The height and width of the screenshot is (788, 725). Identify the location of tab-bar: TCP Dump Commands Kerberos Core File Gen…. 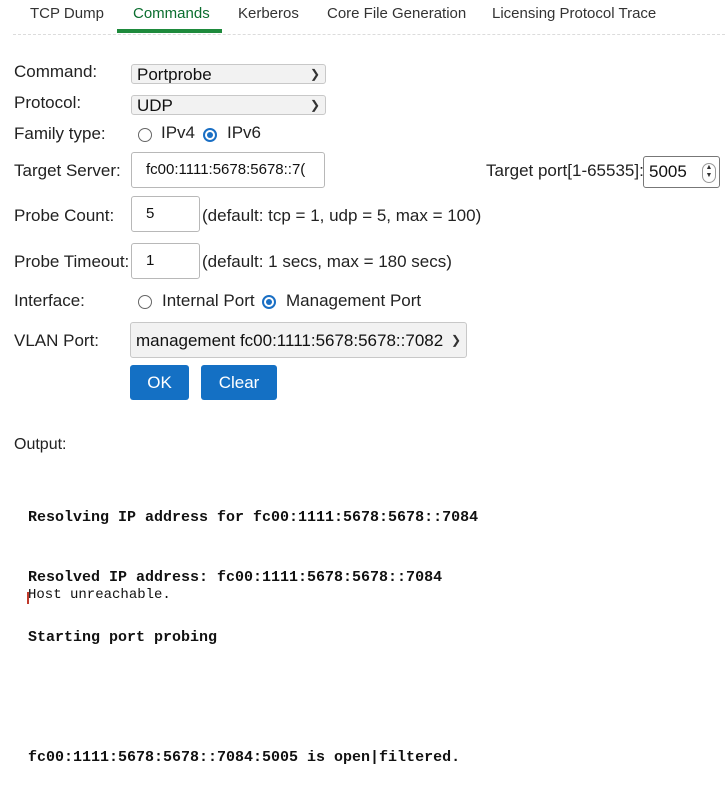
(362, 17).